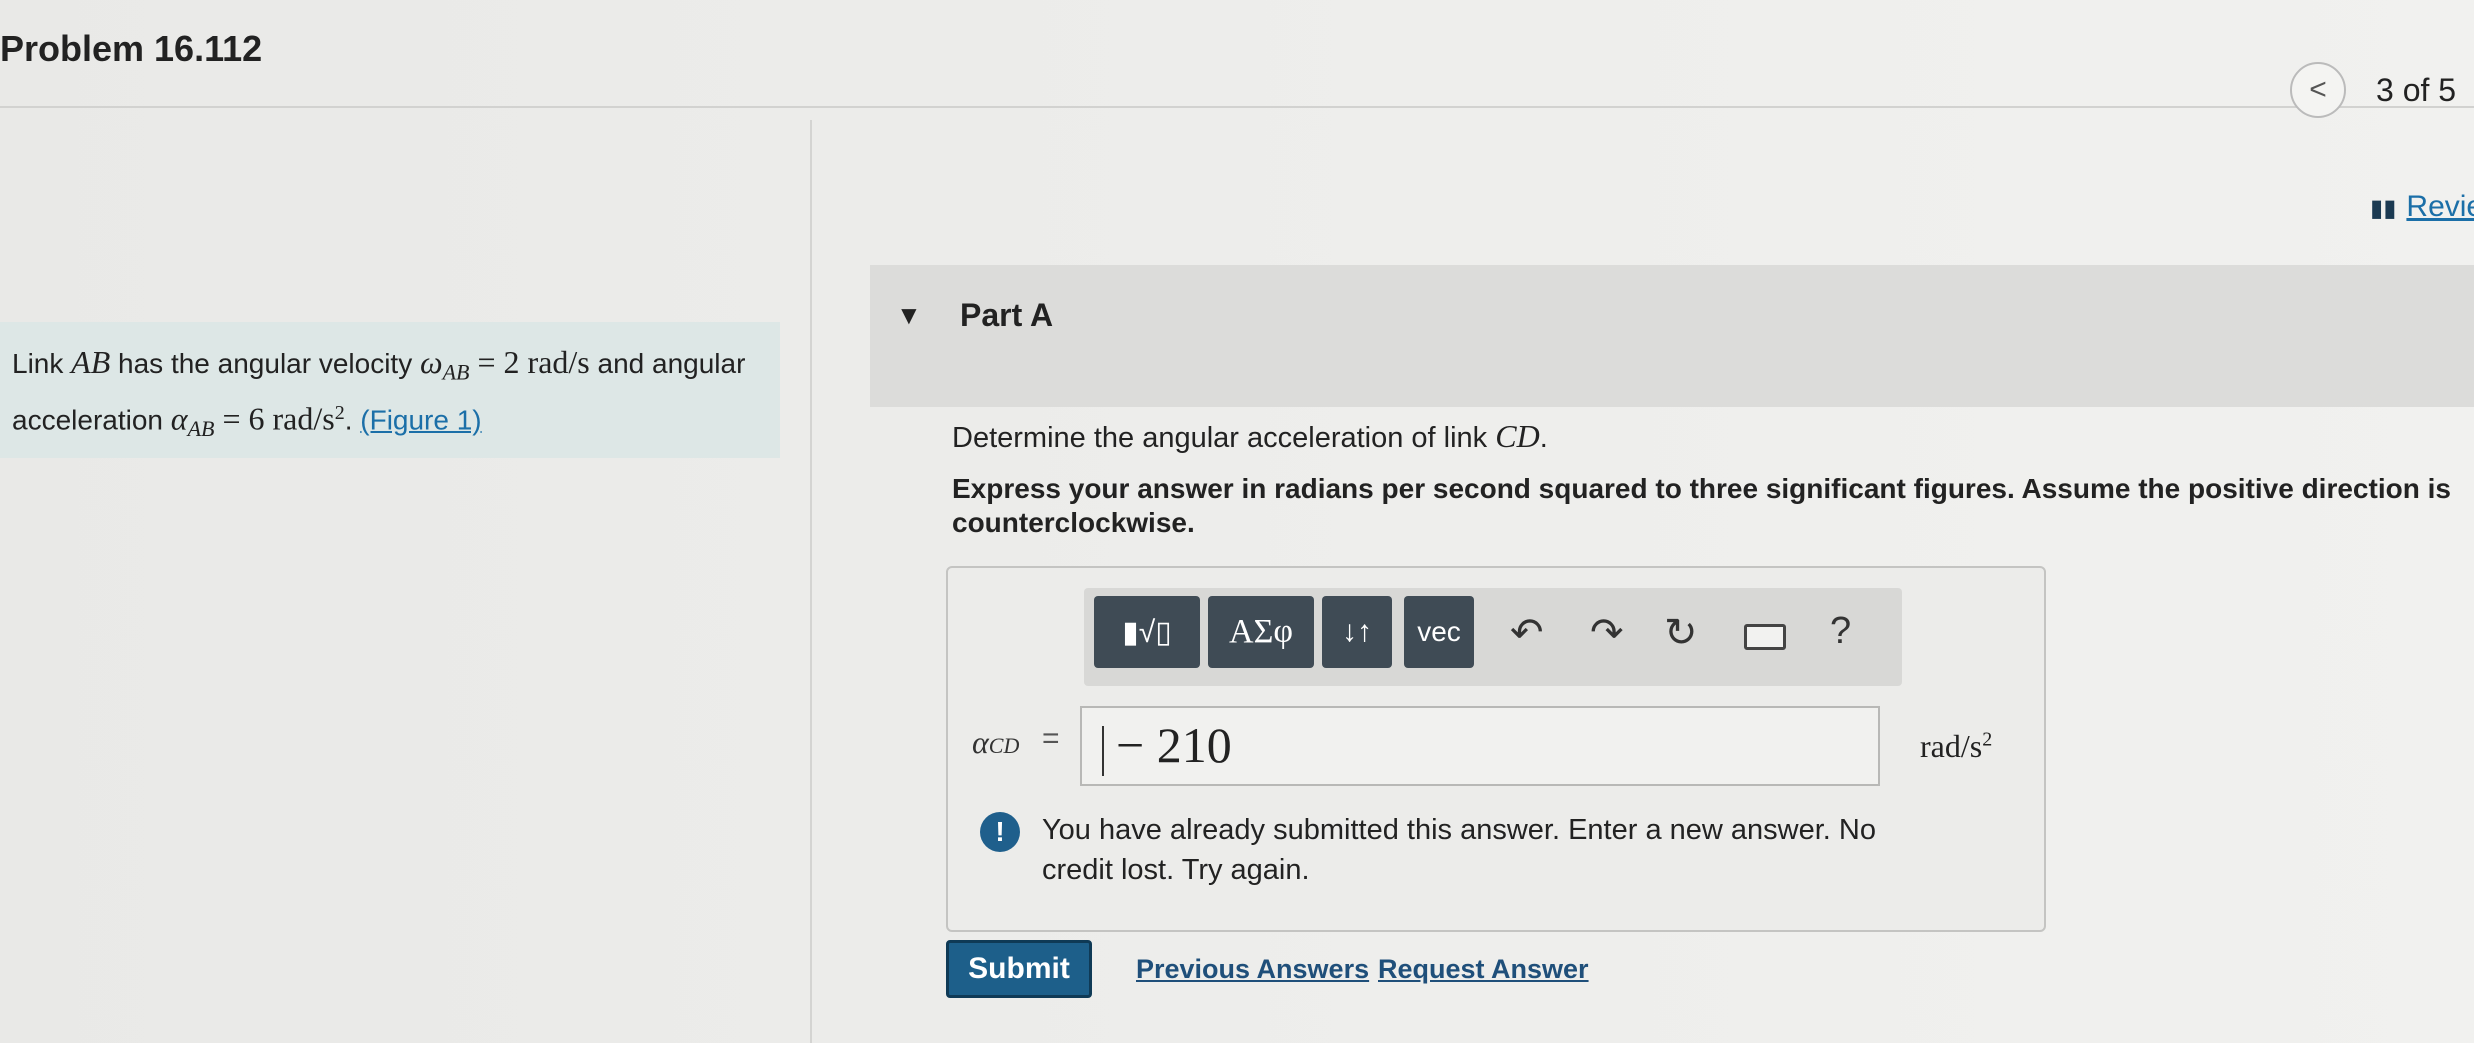 This screenshot has width=2474, height=1043. I want to click on equals-sign: =, so click(1051, 738).